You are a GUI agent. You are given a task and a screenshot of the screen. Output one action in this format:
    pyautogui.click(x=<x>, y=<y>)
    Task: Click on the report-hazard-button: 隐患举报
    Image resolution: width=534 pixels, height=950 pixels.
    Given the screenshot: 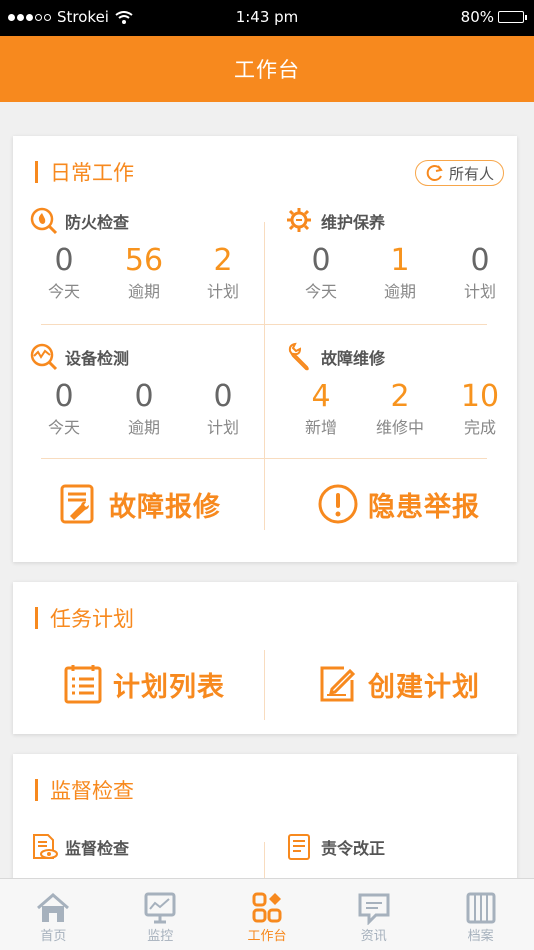 What is the action you would take?
    pyautogui.click(x=398, y=504)
    